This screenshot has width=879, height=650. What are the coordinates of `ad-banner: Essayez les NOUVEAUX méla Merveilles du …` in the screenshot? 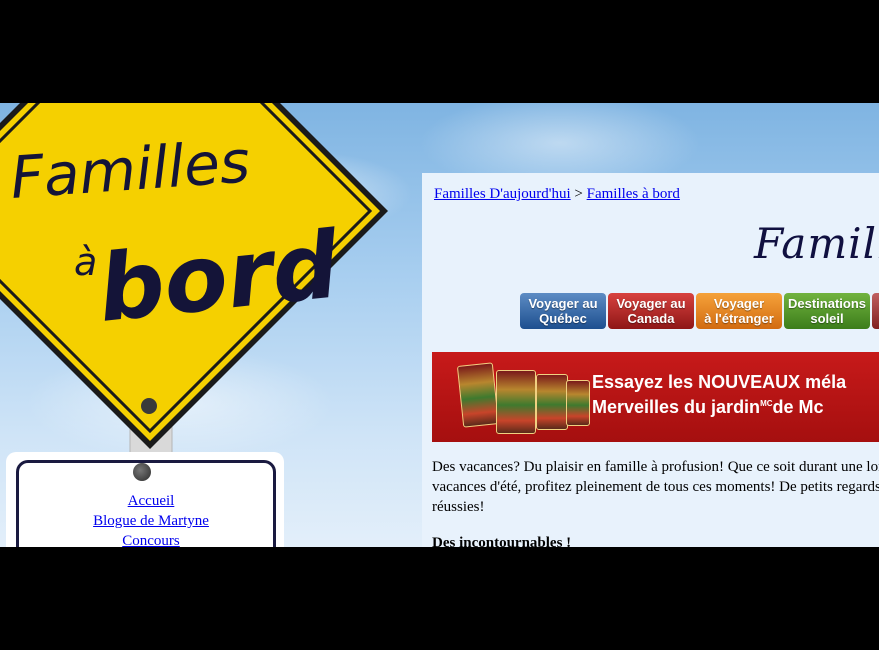 It's located at (655, 397).